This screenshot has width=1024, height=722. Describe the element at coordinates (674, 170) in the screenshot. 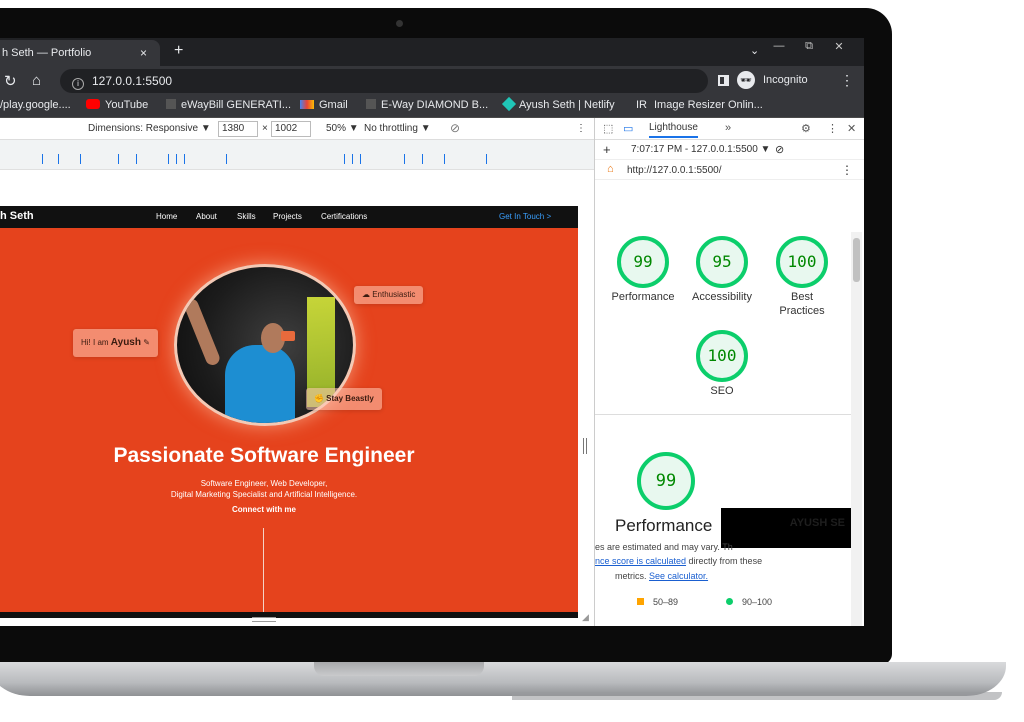

I see `audited-url: http://127.0.0.1:5500/` at that location.